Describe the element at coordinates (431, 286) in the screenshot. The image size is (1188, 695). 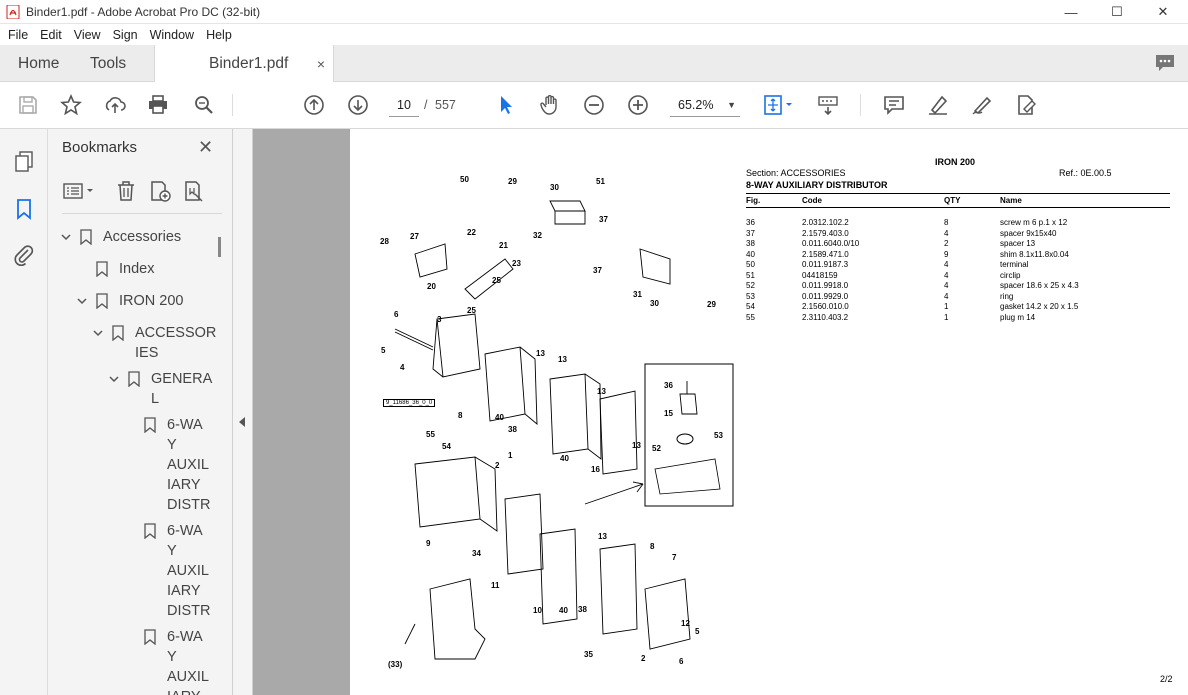
I see `callout-label: 20` at that location.